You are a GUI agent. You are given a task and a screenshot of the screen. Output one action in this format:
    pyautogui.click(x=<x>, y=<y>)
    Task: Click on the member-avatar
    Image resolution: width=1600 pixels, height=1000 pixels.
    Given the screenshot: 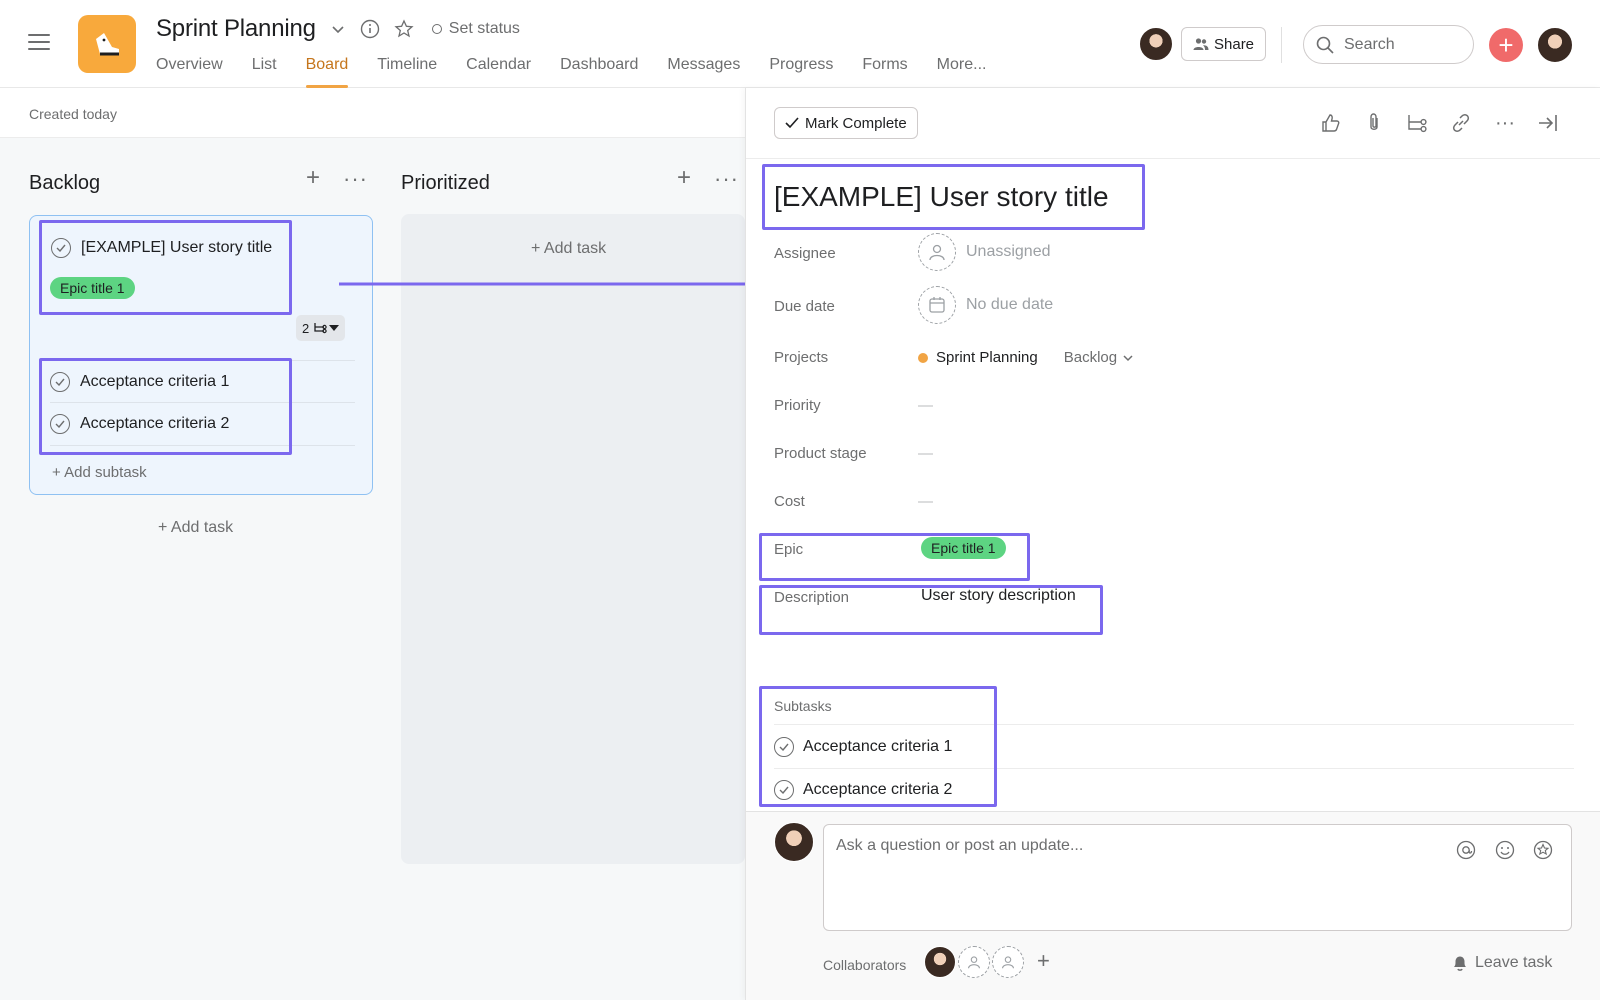 What is the action you would take?
    pyautogui.click(x=1156, y=44)
    